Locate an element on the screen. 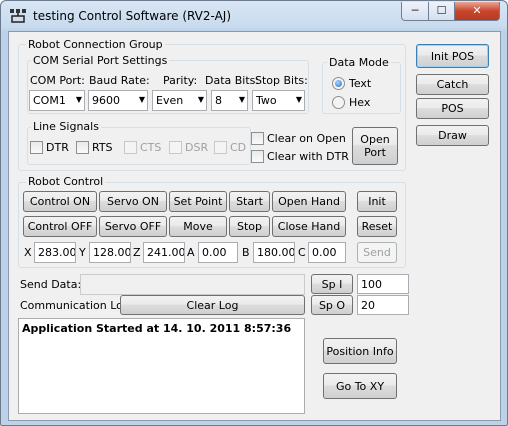  sp-i-button: Sp I is located at coordinates (332, 284).